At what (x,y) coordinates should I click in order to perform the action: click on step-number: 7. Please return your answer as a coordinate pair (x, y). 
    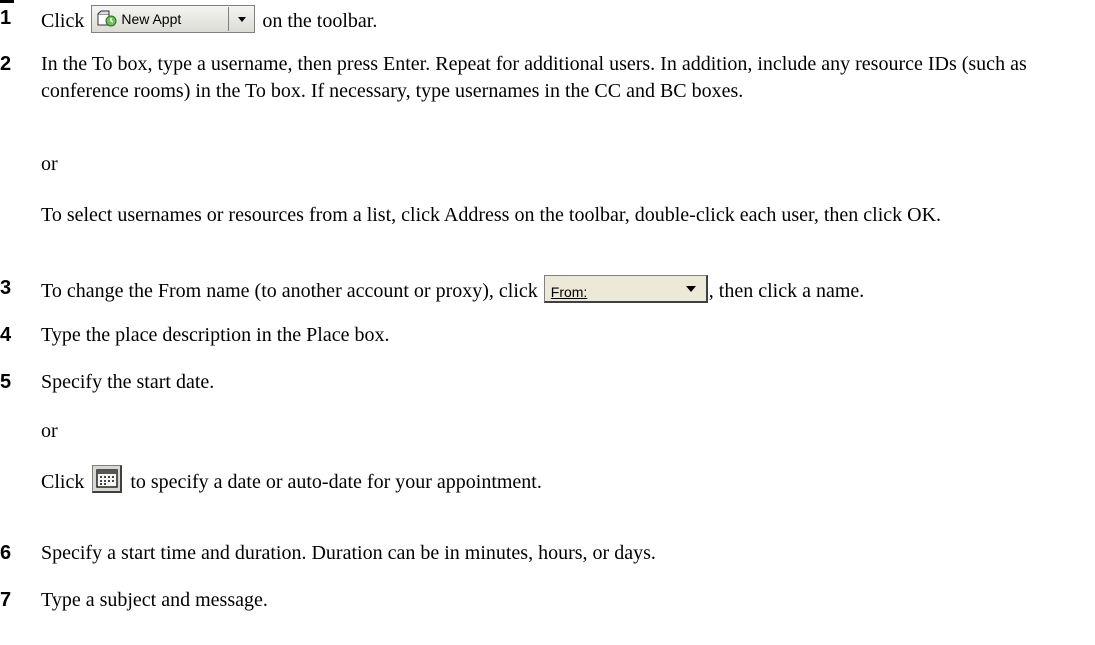
    Looking at the image, I should click on (6, 600).